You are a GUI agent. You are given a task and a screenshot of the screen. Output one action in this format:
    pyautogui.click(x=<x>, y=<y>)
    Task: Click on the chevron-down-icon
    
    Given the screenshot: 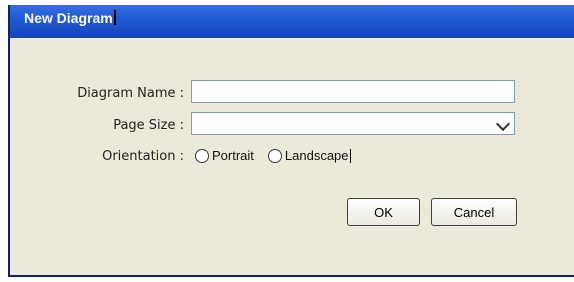 What is the action you would take?
    pyautogui.click(x=503, y=124)
    